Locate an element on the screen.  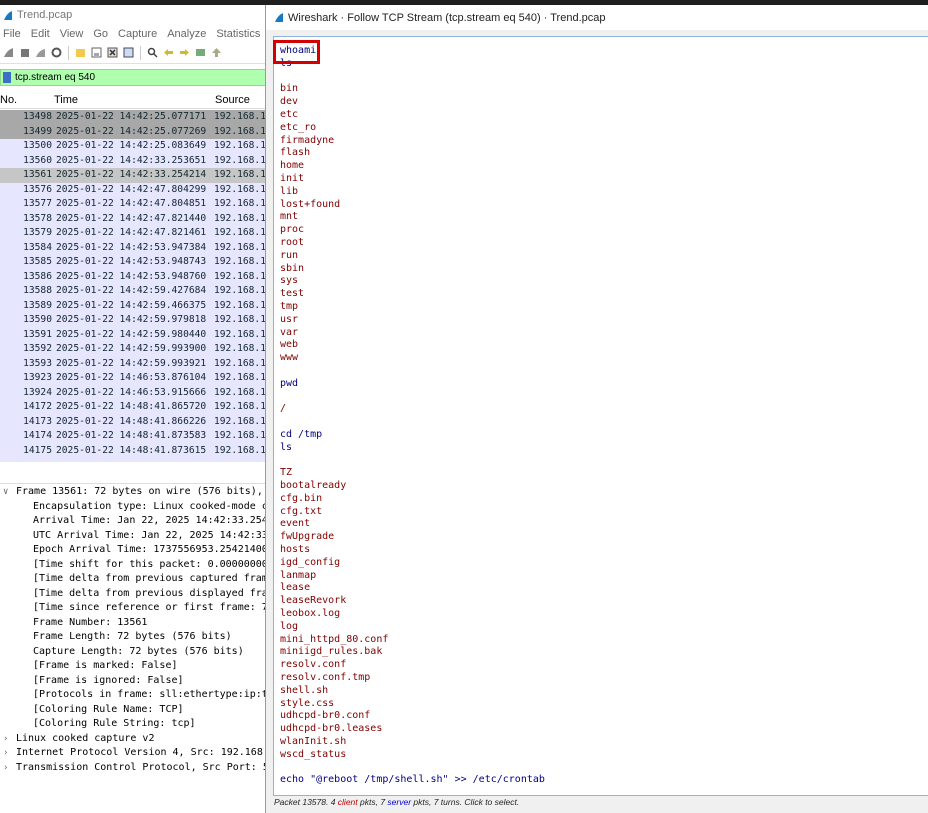
packet-row: 13499 2025-01-22 14:42:25.077269 192.168.1 is located at coordinates (134, 131).